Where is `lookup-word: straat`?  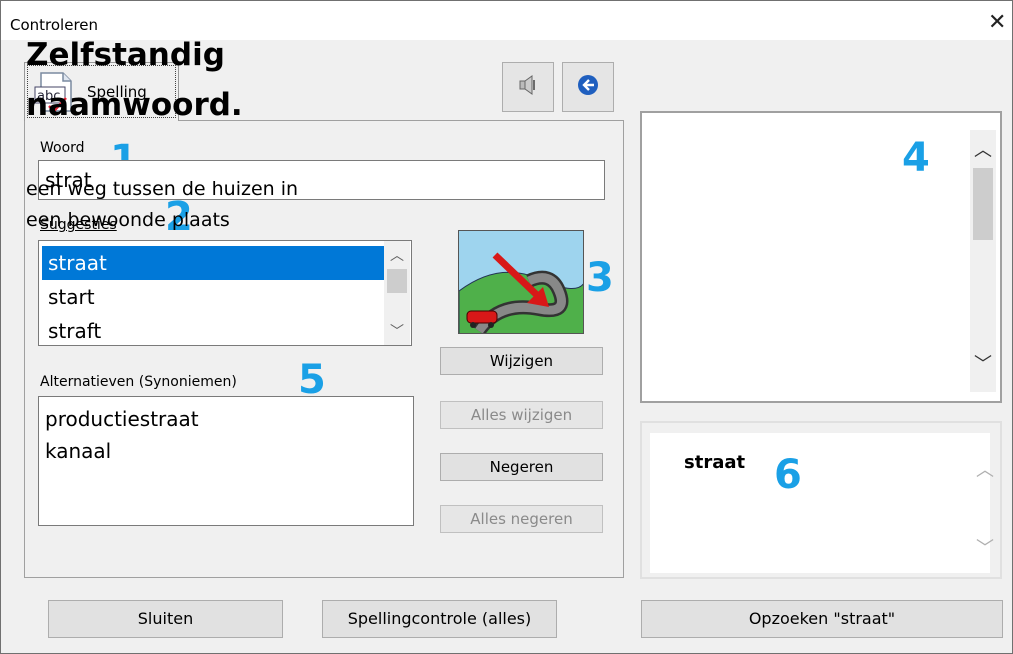 lookup-word: straat is located at coordinates (715, 462).